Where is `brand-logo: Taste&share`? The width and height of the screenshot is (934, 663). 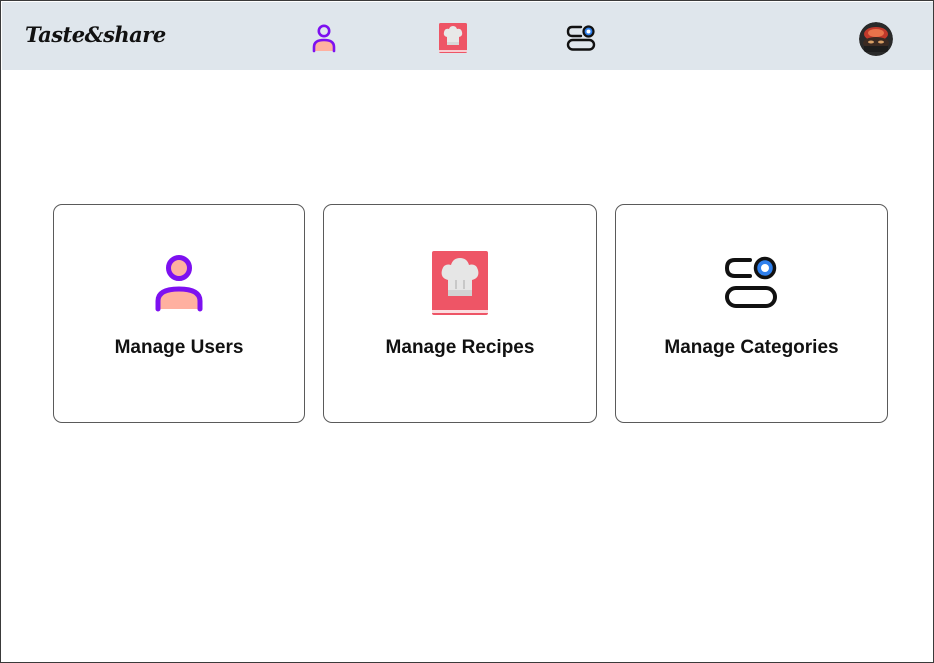 brand-logo: Taste&share is located at coordinates (95, 34).